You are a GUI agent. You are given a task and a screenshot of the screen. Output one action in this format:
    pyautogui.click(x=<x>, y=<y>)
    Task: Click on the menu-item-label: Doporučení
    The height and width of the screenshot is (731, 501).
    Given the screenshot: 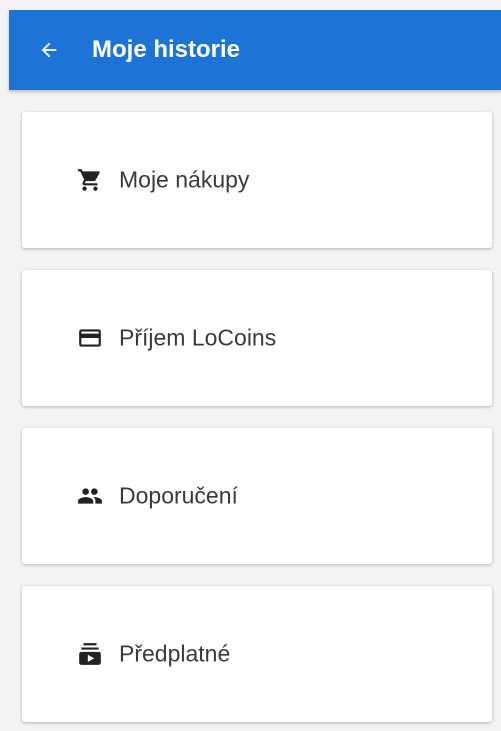 What is the action you would take?
    pyautogui.click(x=178, y=495)
    